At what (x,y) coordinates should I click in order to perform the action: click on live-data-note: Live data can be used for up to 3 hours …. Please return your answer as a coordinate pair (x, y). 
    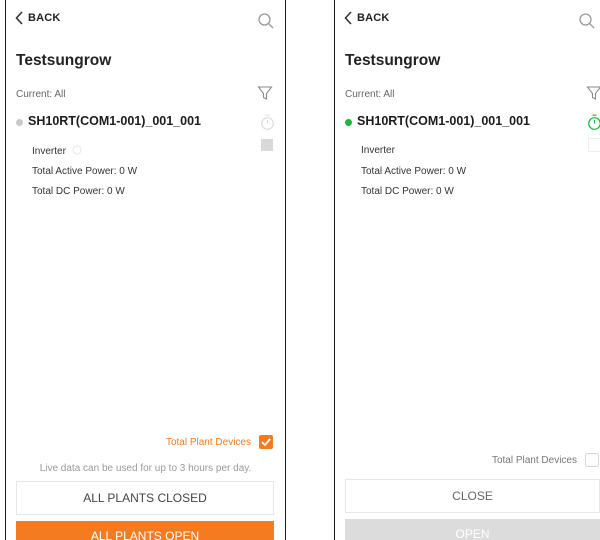
    Looking at the image, I should click on (145, 468).